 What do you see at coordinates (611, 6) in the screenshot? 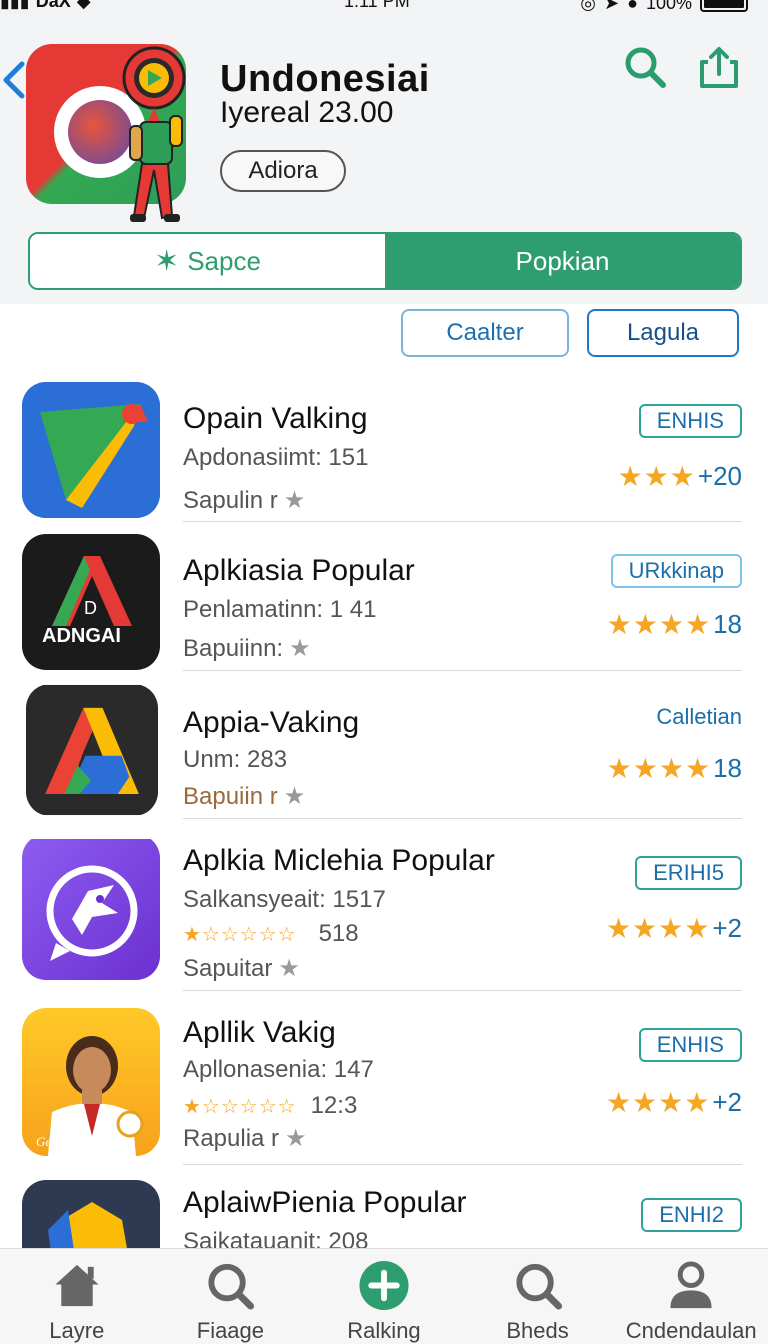
I see `location-icon: ➤` at bounding box center [611, 6].